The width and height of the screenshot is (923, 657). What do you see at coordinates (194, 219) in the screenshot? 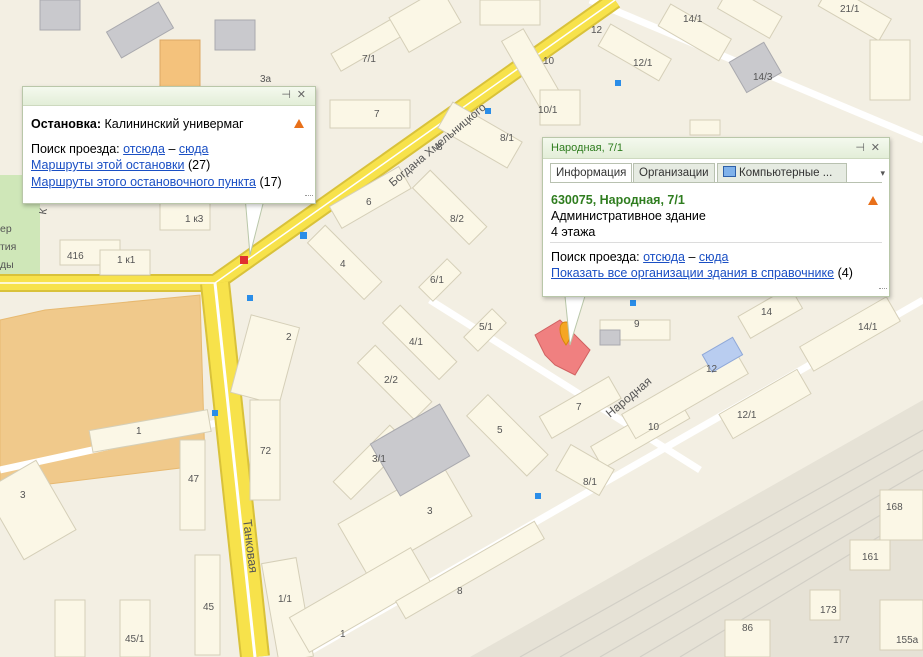
I see `building-number: 1 к3` at bounding box center [194, 219].